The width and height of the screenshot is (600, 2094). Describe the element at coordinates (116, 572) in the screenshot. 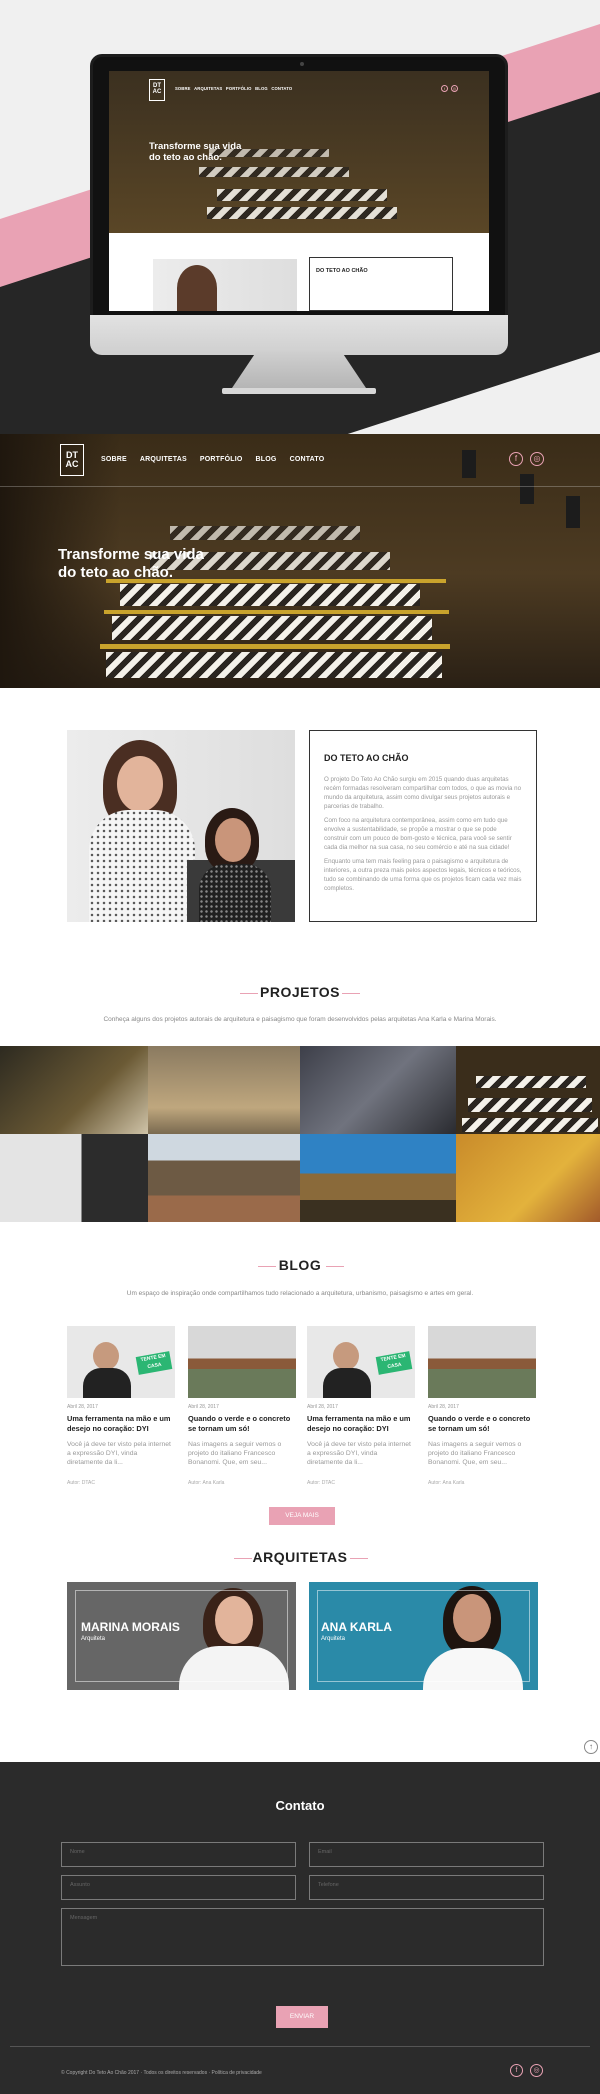

I see `hero-title-line2: do teto ao chão.` at that location.